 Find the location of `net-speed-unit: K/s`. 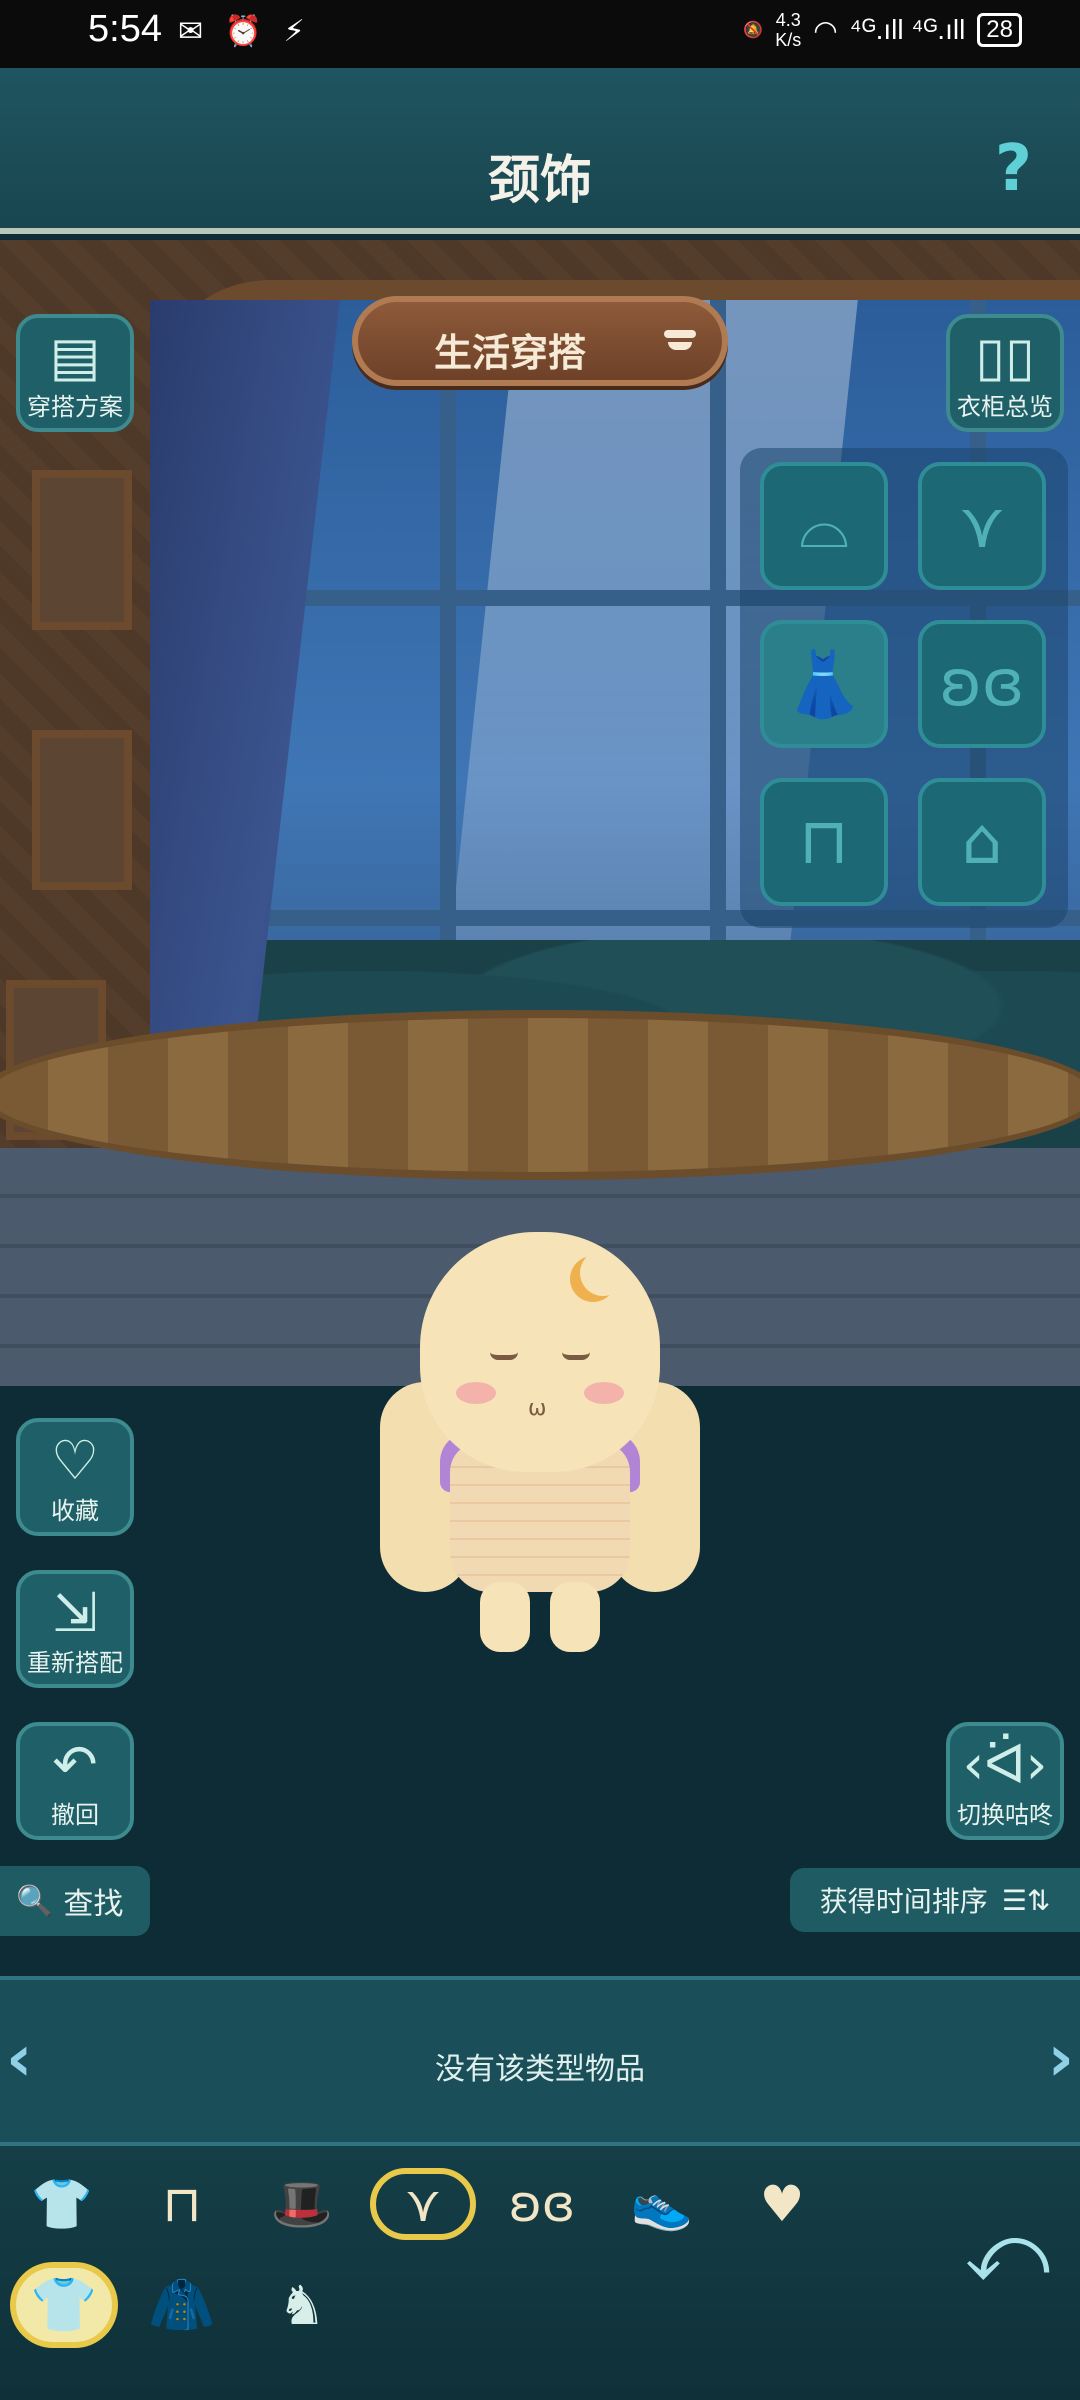

net-speed-unit: K/s is located at coordinates (788, 40).